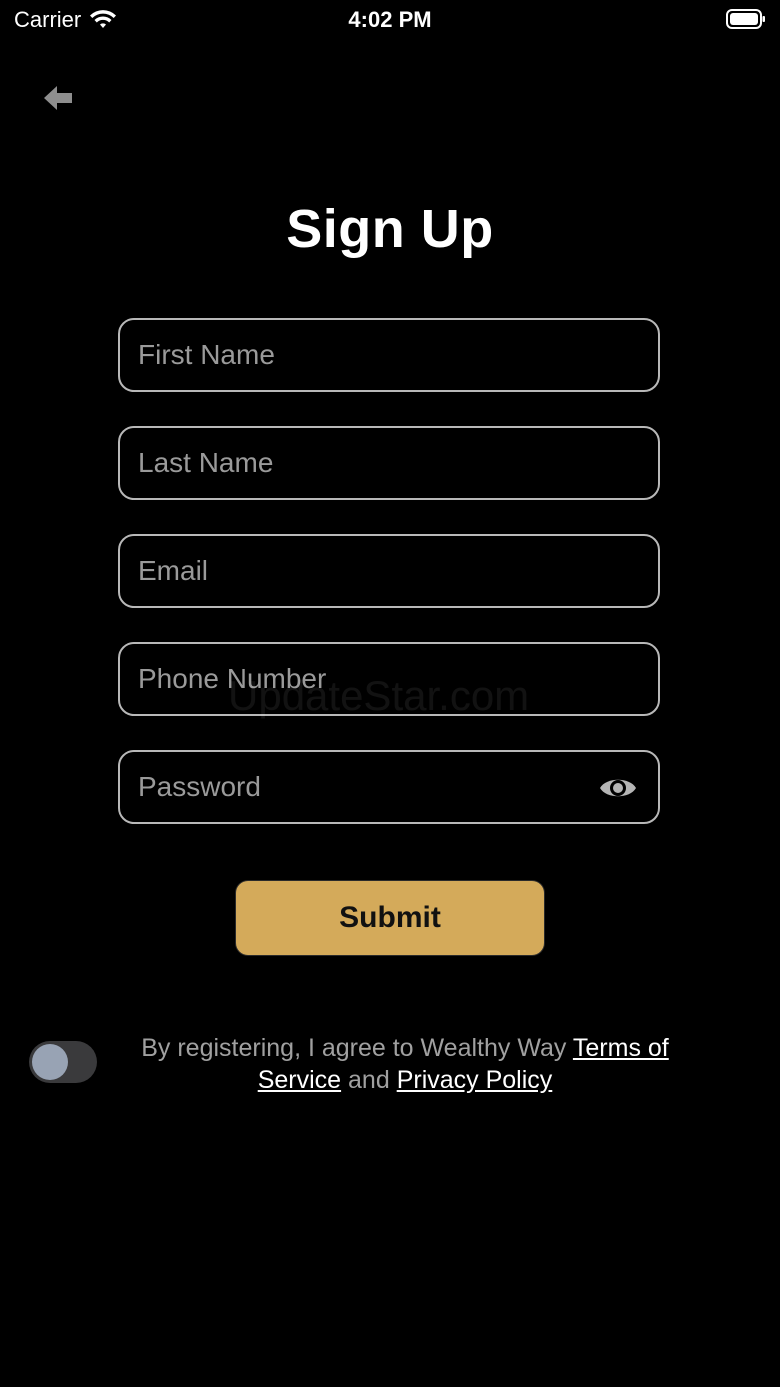 The width and height of the screenshot is (780, 1387). I want to click on page-title: Sign Up, so click(390, 229).